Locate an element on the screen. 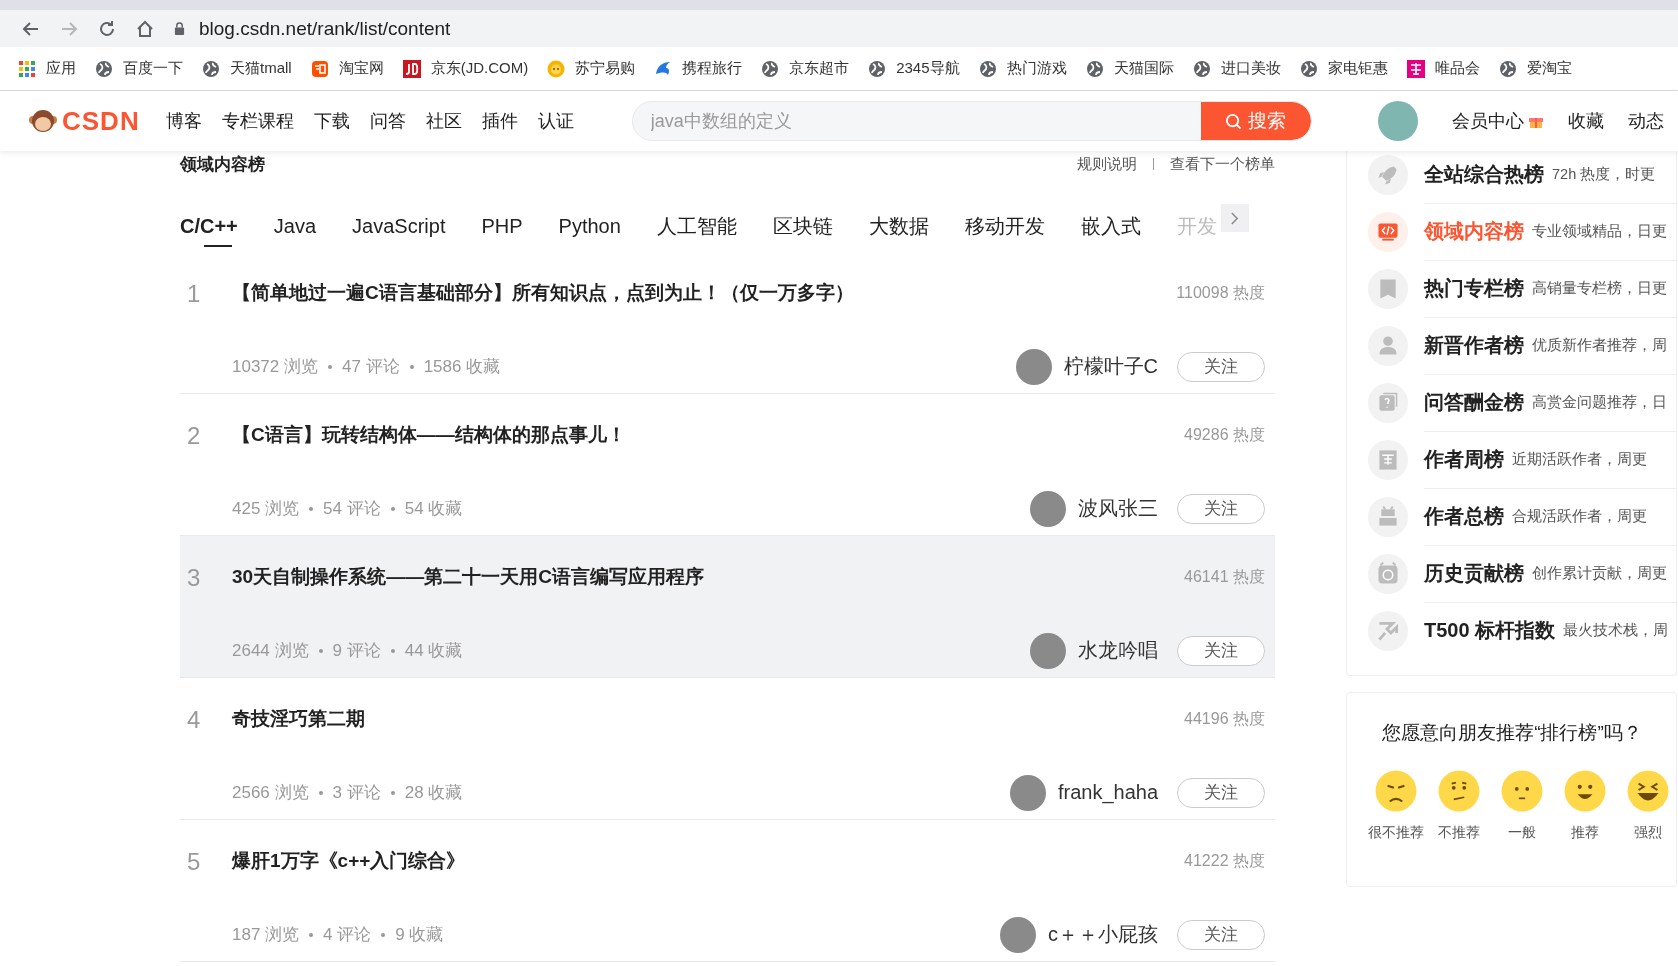  next-board-link: 查看下一个榜单 is located at coordinates (1222, 164).